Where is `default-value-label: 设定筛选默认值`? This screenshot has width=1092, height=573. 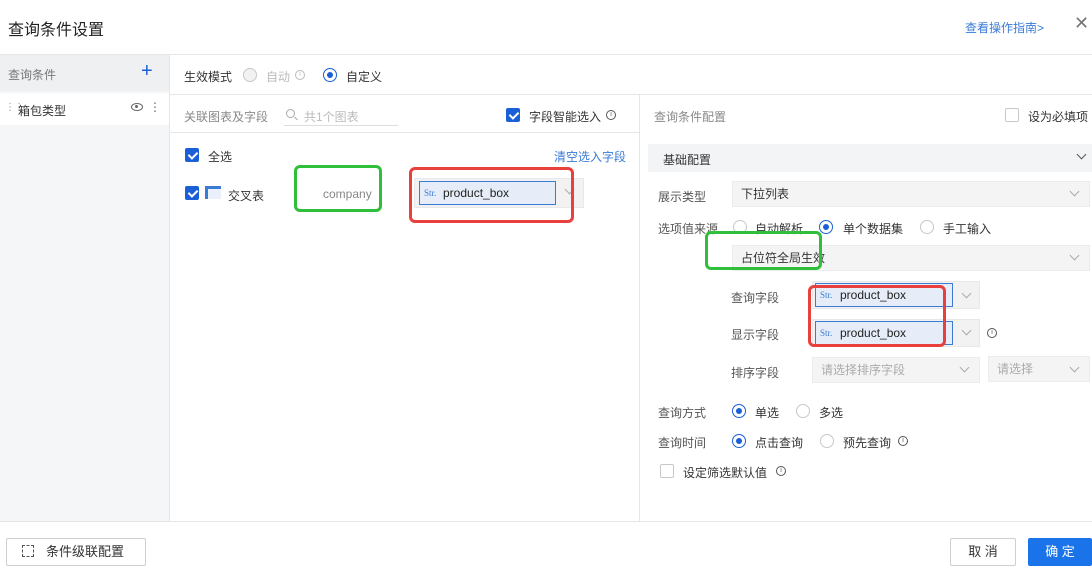
default-value-label: 设定筛选默认值 is located at coordinates (725, 473).